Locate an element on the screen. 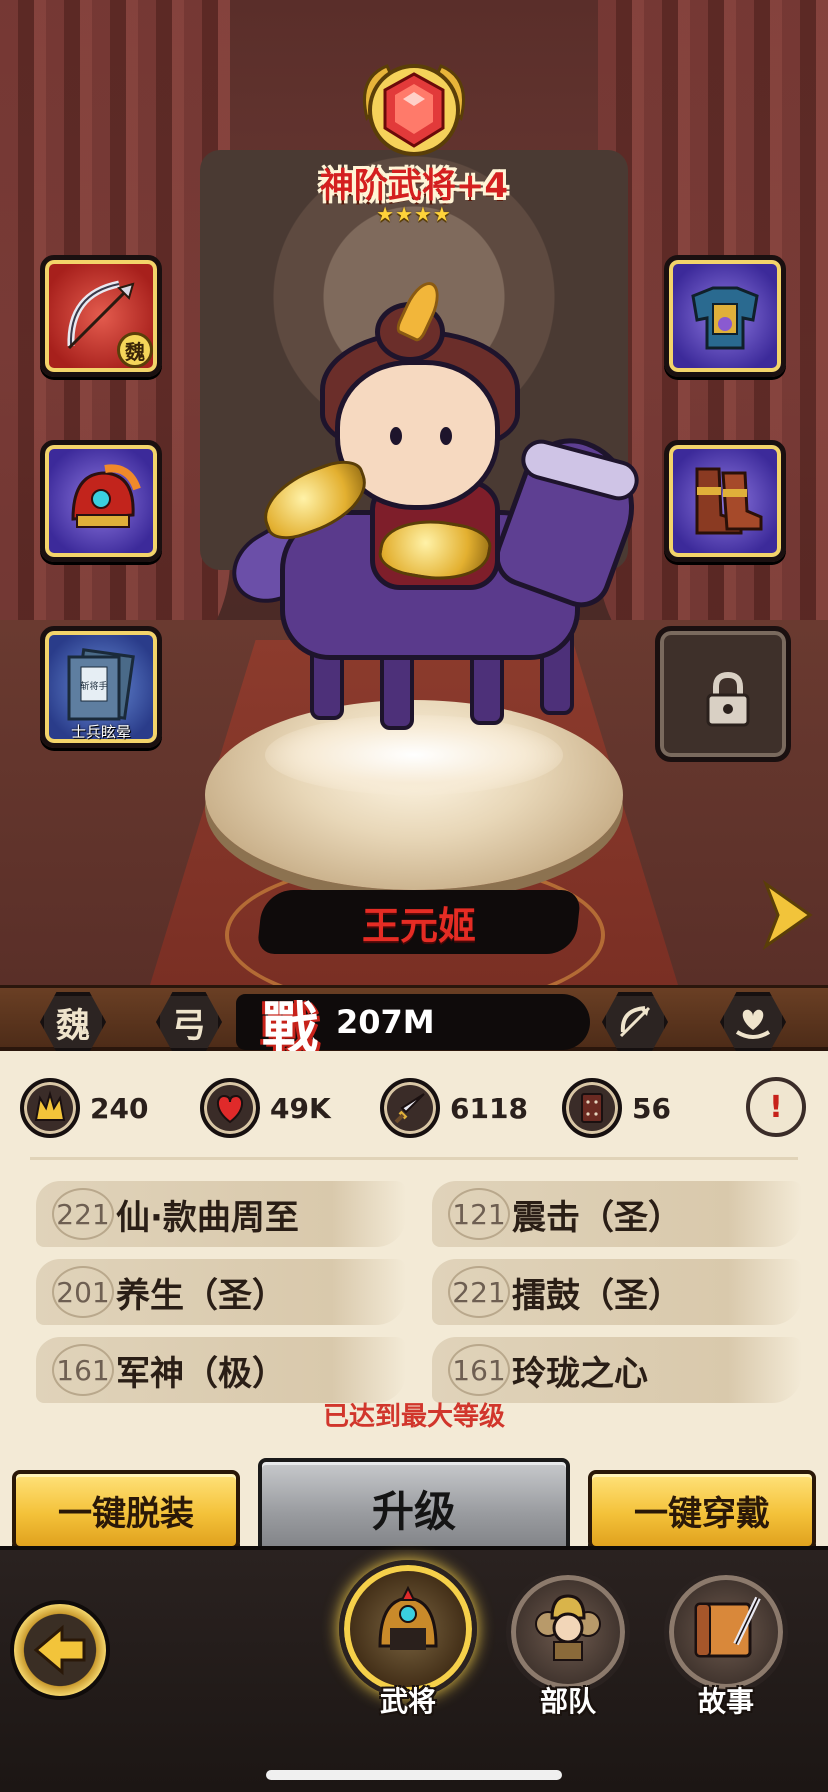 This screenshot has width=828, height=1792. skill-level: 201 is located at coordinates (83, 1292).